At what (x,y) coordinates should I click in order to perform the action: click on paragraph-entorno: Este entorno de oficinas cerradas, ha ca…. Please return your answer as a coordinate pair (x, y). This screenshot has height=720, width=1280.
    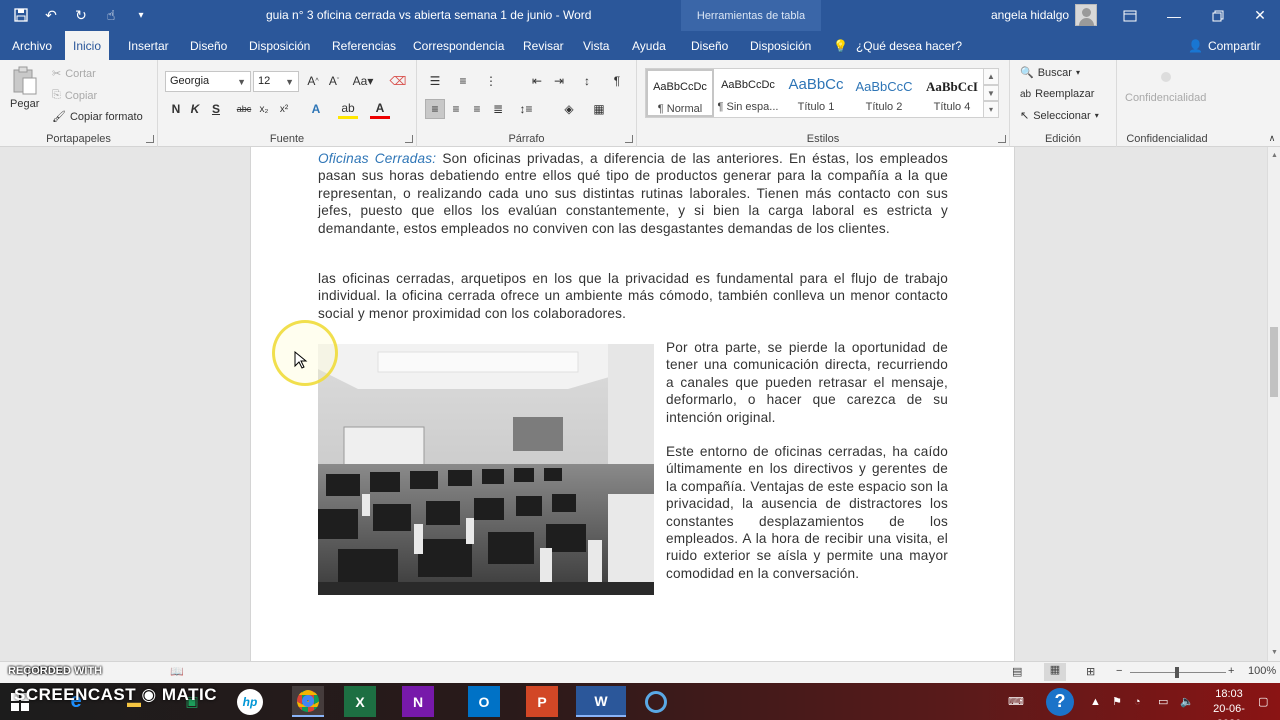
    Looking at the image, I should click on (807, 512).